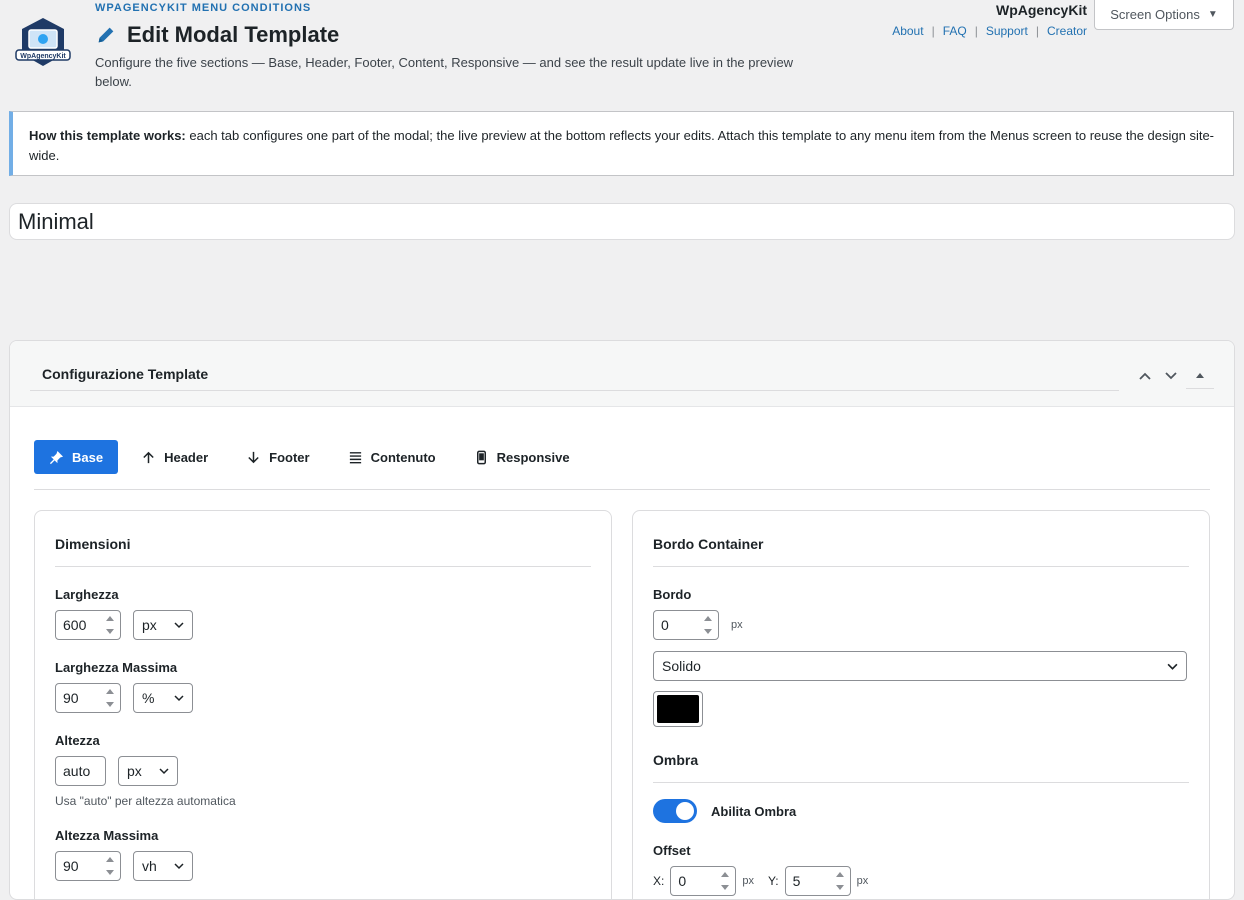  What do you see at coordinates (88, 457) in the screenshot?
I see `tab-label: Base` at bounding box center [88, 457].